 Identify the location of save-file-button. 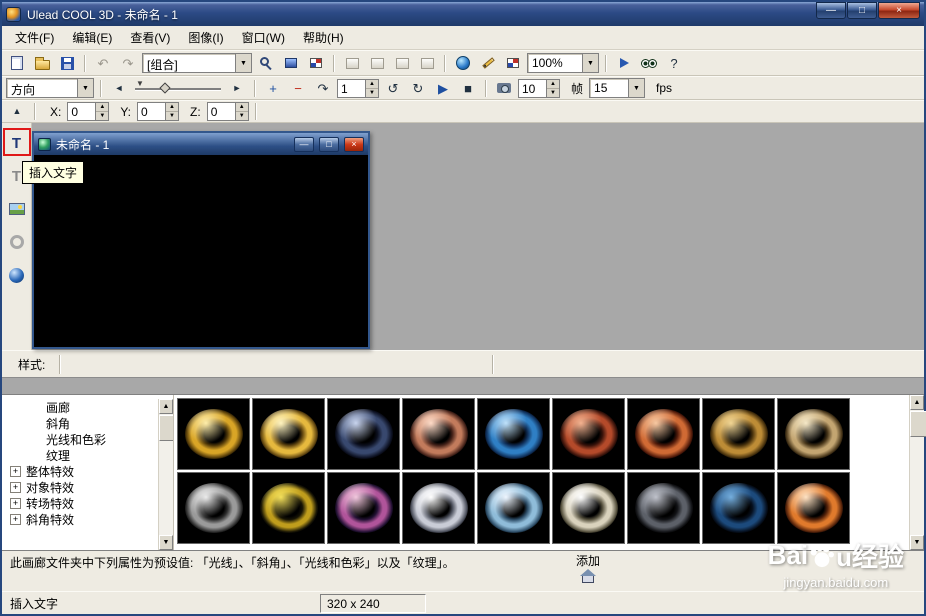
(67, 63).